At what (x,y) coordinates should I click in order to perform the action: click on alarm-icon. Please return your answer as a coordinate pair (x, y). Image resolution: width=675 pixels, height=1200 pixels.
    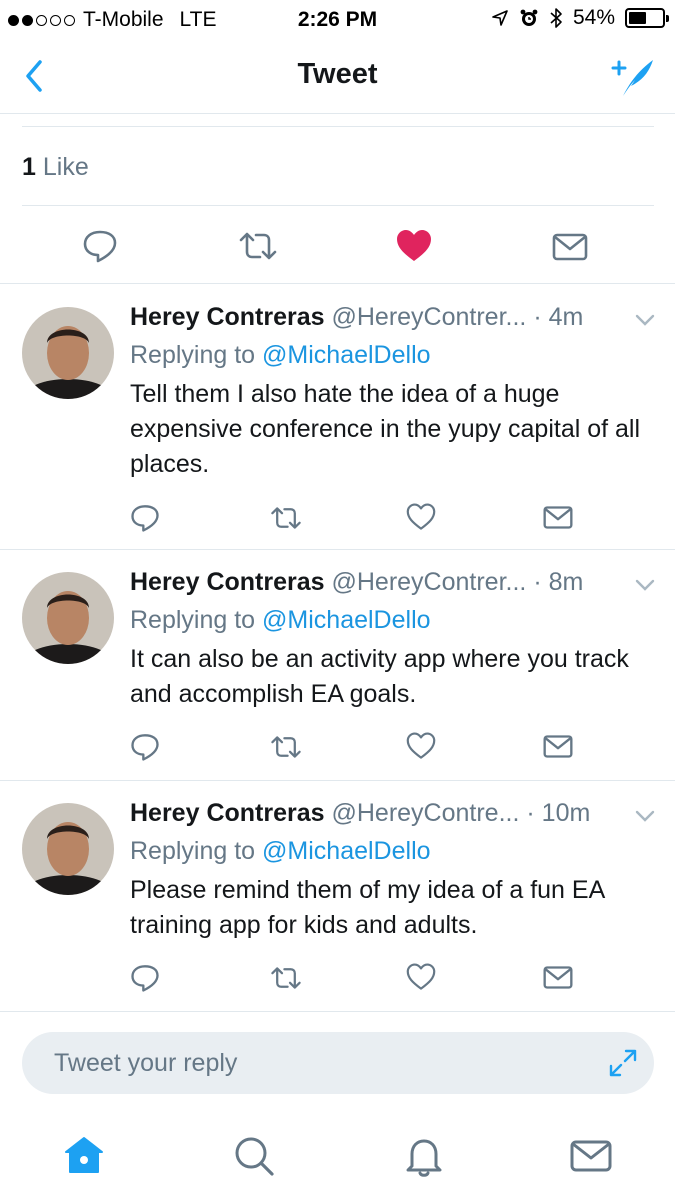
    Looking at the image, I should click on (529, 17).